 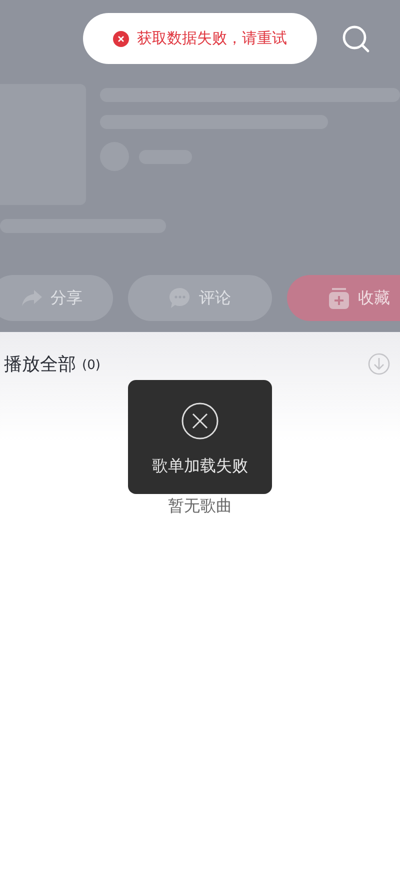 What do you see at coordinates (200, 298) in the screenshot?
I see `comment-button: 评论` at bounding box center [200, 298].